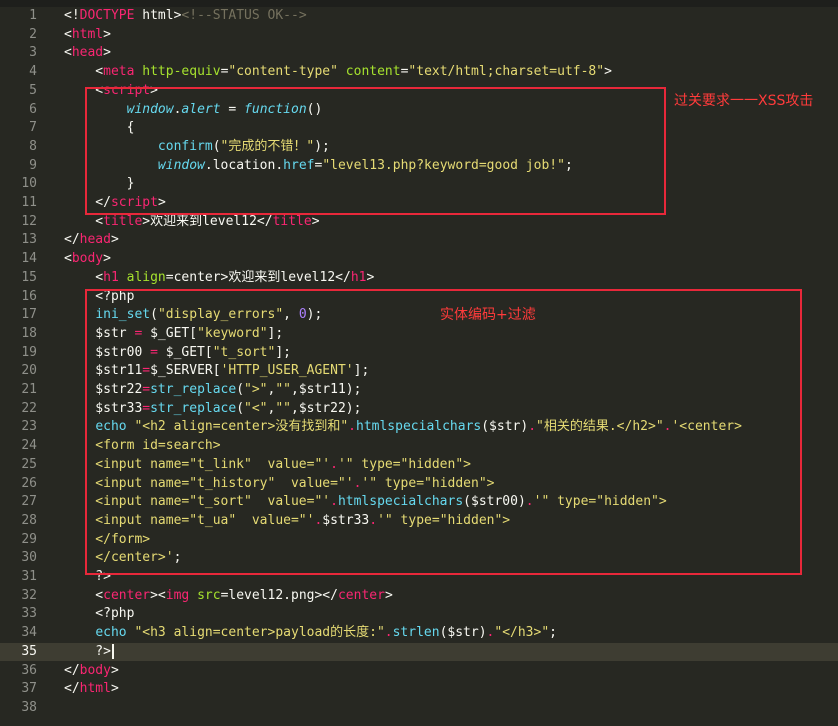 Image resolution: width=838 pixels, height=726 pixels. Describe the element at coordinates (29, 558) in the screenshot. I see `line-number: 30` at that location.